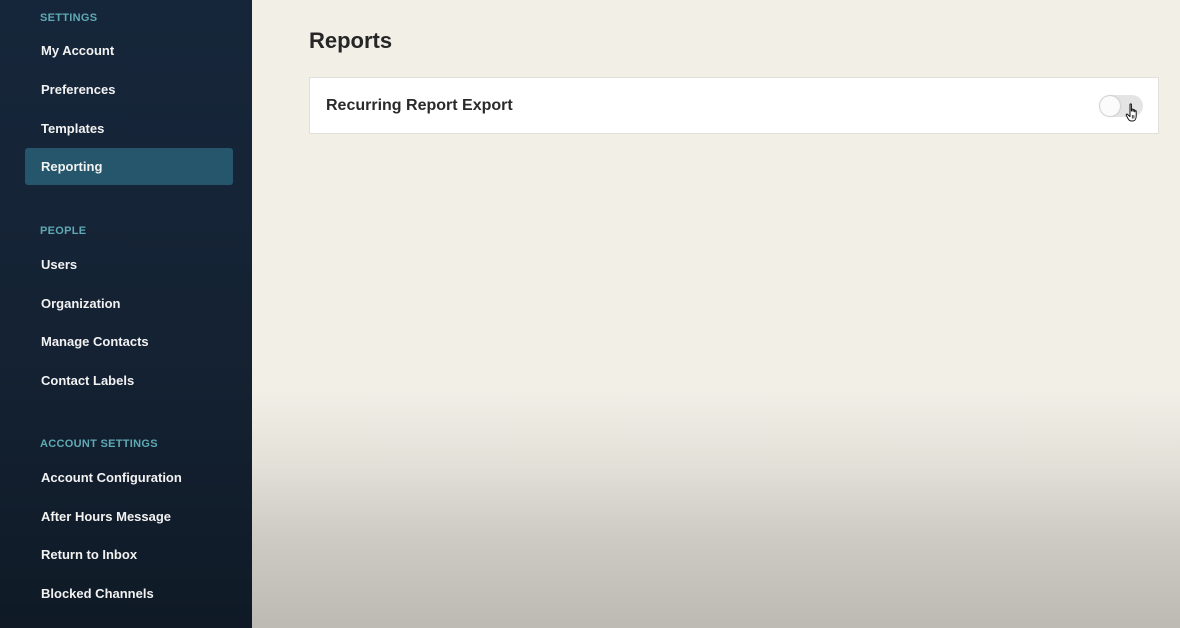 This screenshot has width=1180, height=628. Describe the element at coordinates (734, 105) in the screenshot. I see `setting-card-recurring-report-export: Recurring Report Export` at that location.